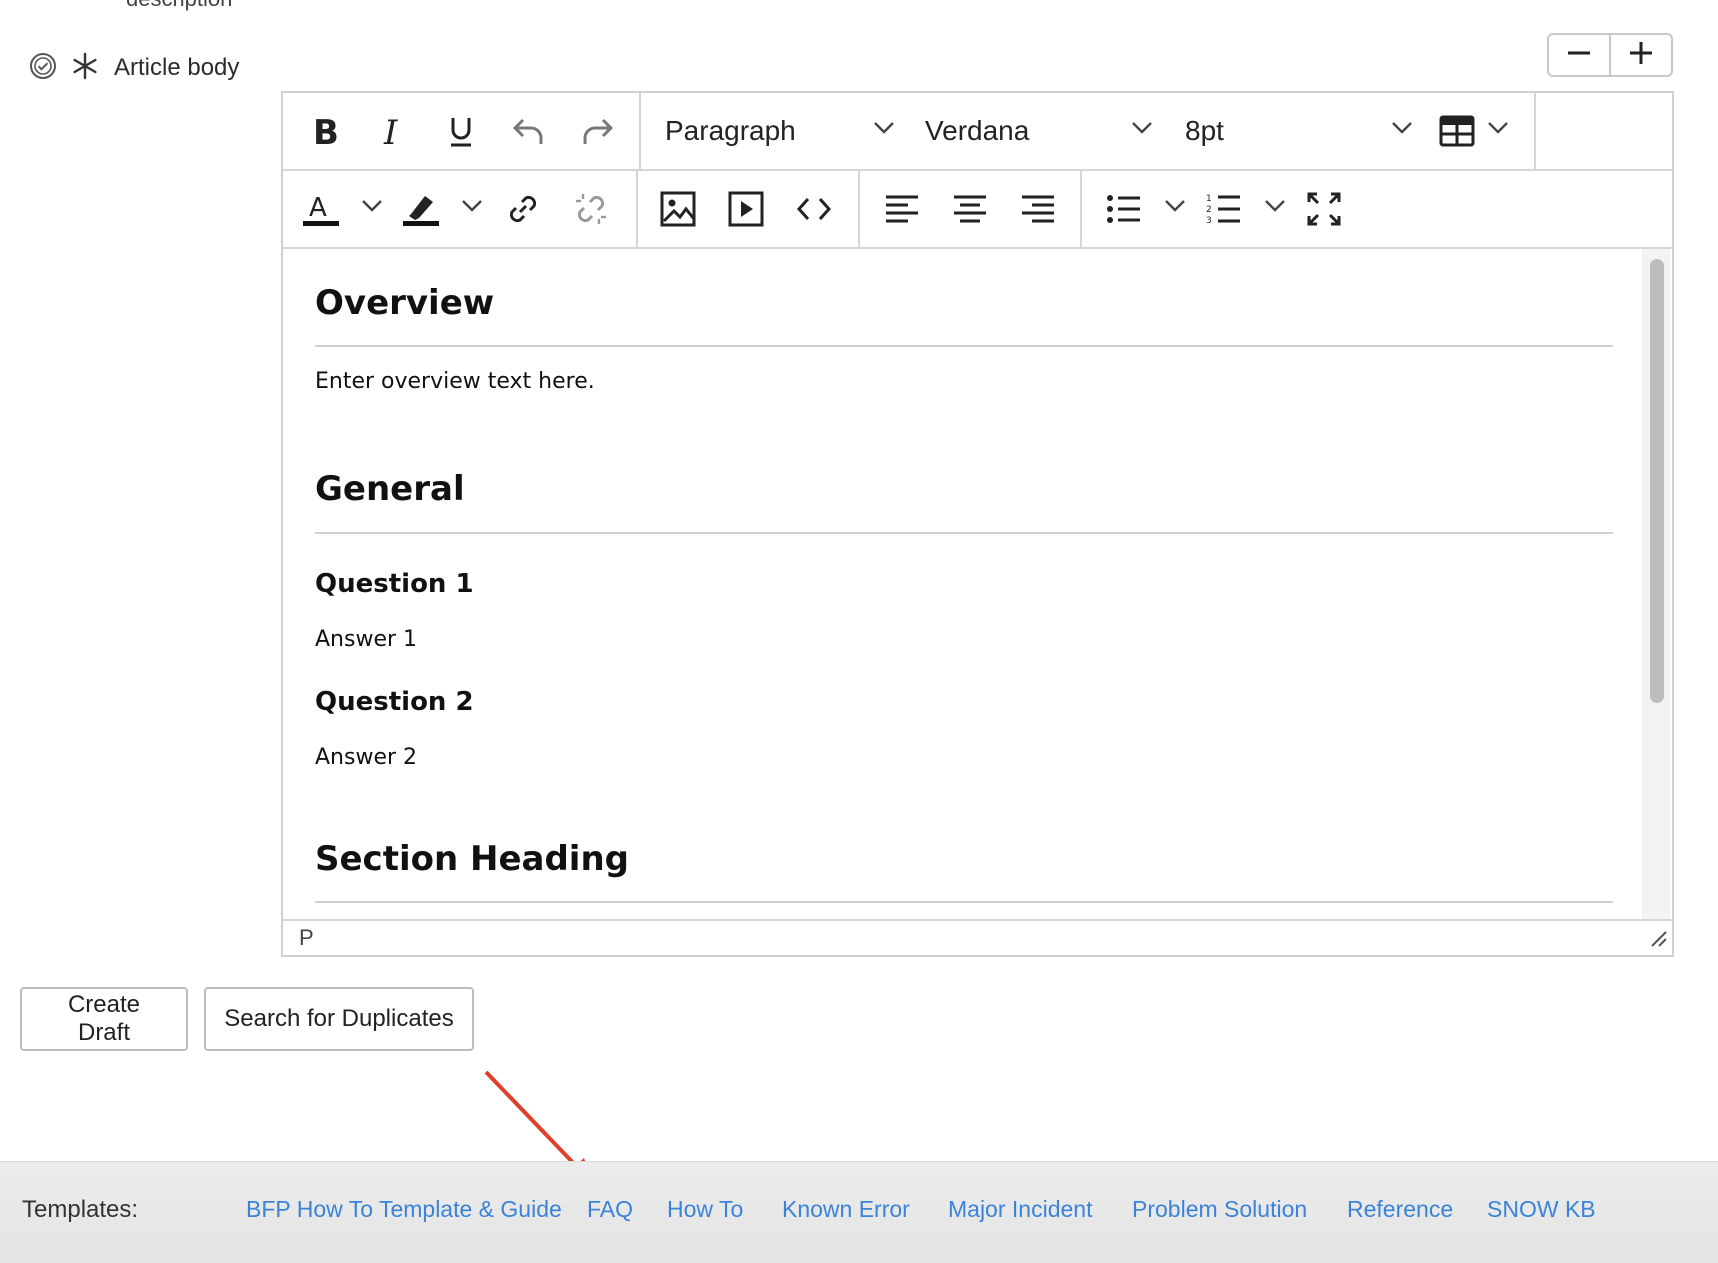 This screenshot has height=1263, width=1718. What do you see at coordinates (1204, 130) in the screenshot?
I see `font-size-value: 8pt` at bounding box center [1204, 130].